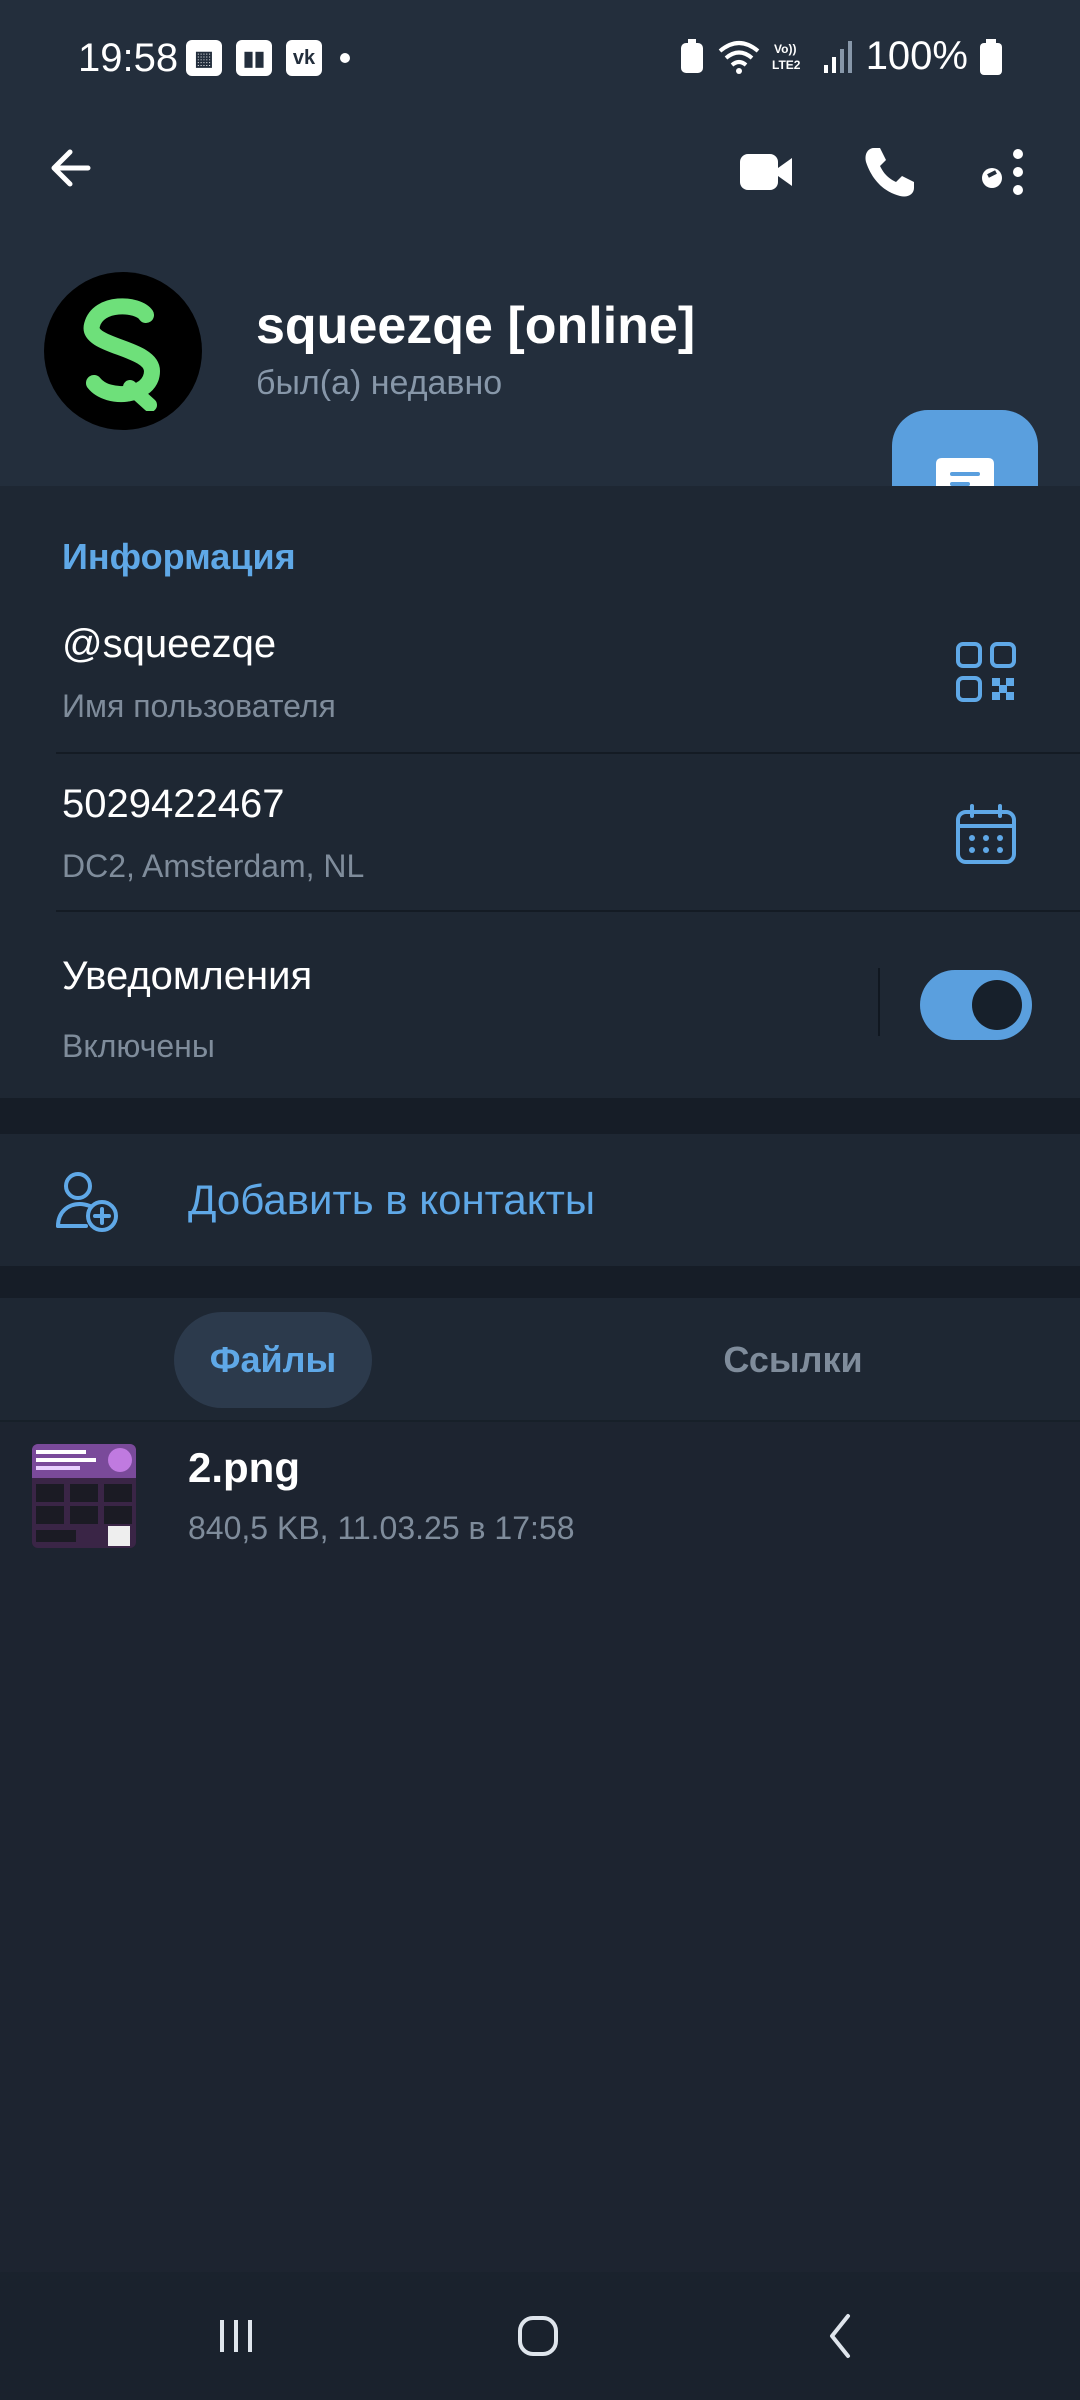 The width and height of the screenshot is (1080, 2400). I want to click on vk-icon: vk, so click(304, 58).